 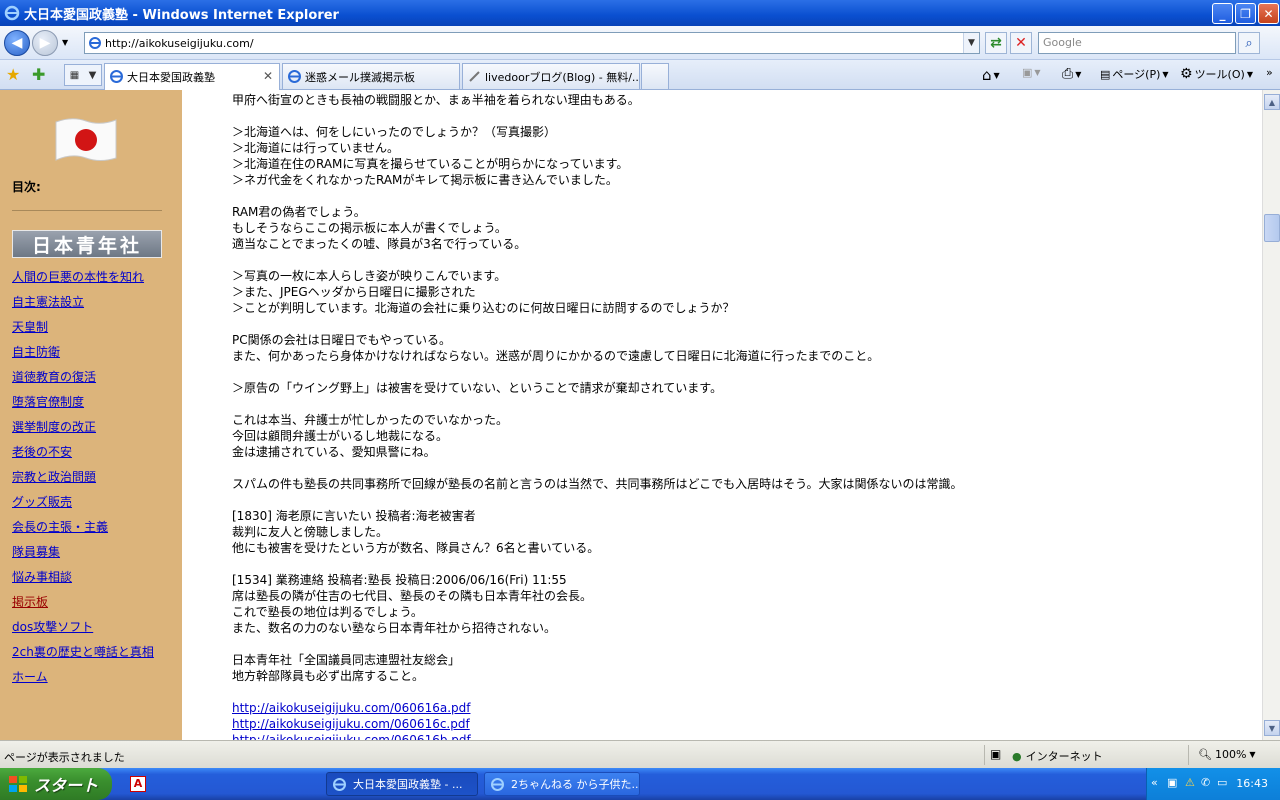 What do you see at coordinates (181, 15) in the screenshot?
I see `window-title: 大日本愛国政義塾 - Windows Internet Explorer` at bounding box center [181, 15].